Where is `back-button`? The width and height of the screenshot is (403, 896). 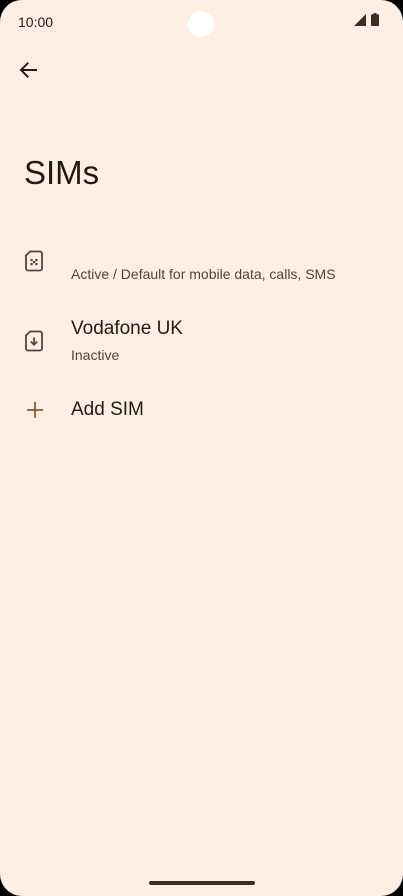 back-button is located at coordinates (28, 72).